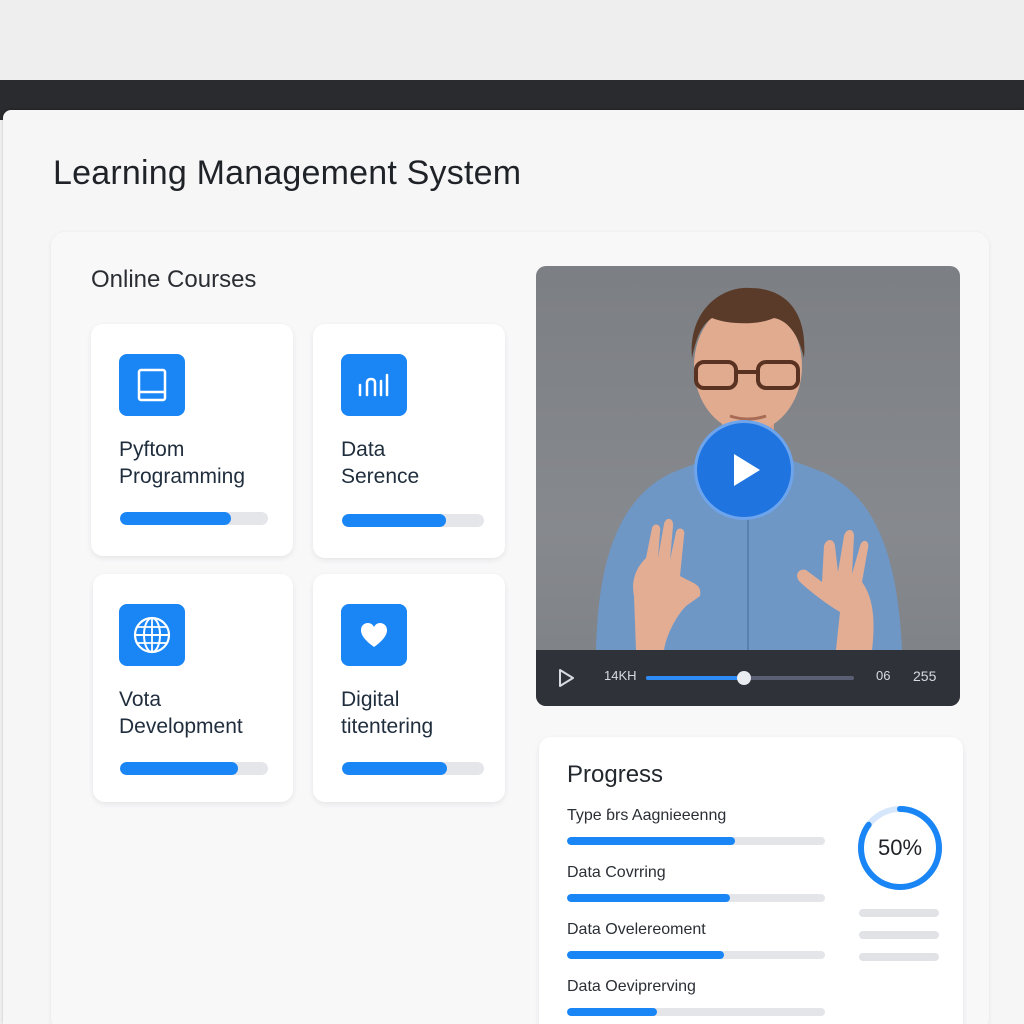 The image size is (1024, 1024). What do you see at coordinates (925, 676) in the screenshot?
I see `video-duration: 255` at bounding box center [925, 676].